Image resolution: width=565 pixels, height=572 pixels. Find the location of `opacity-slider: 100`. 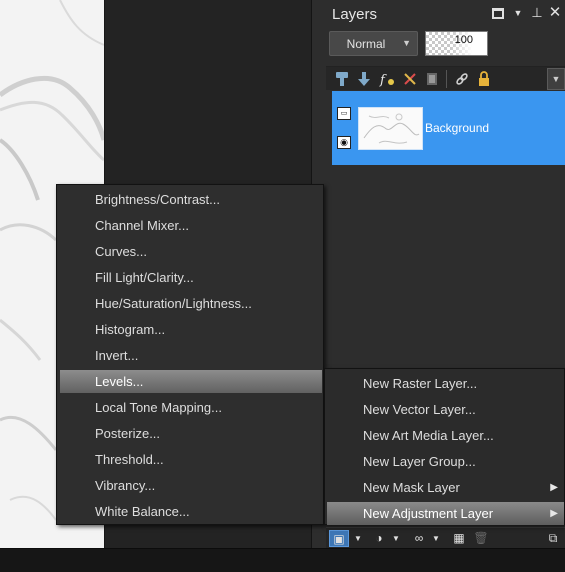

opacity-slider: 100 is located at coordinates (456, 43).